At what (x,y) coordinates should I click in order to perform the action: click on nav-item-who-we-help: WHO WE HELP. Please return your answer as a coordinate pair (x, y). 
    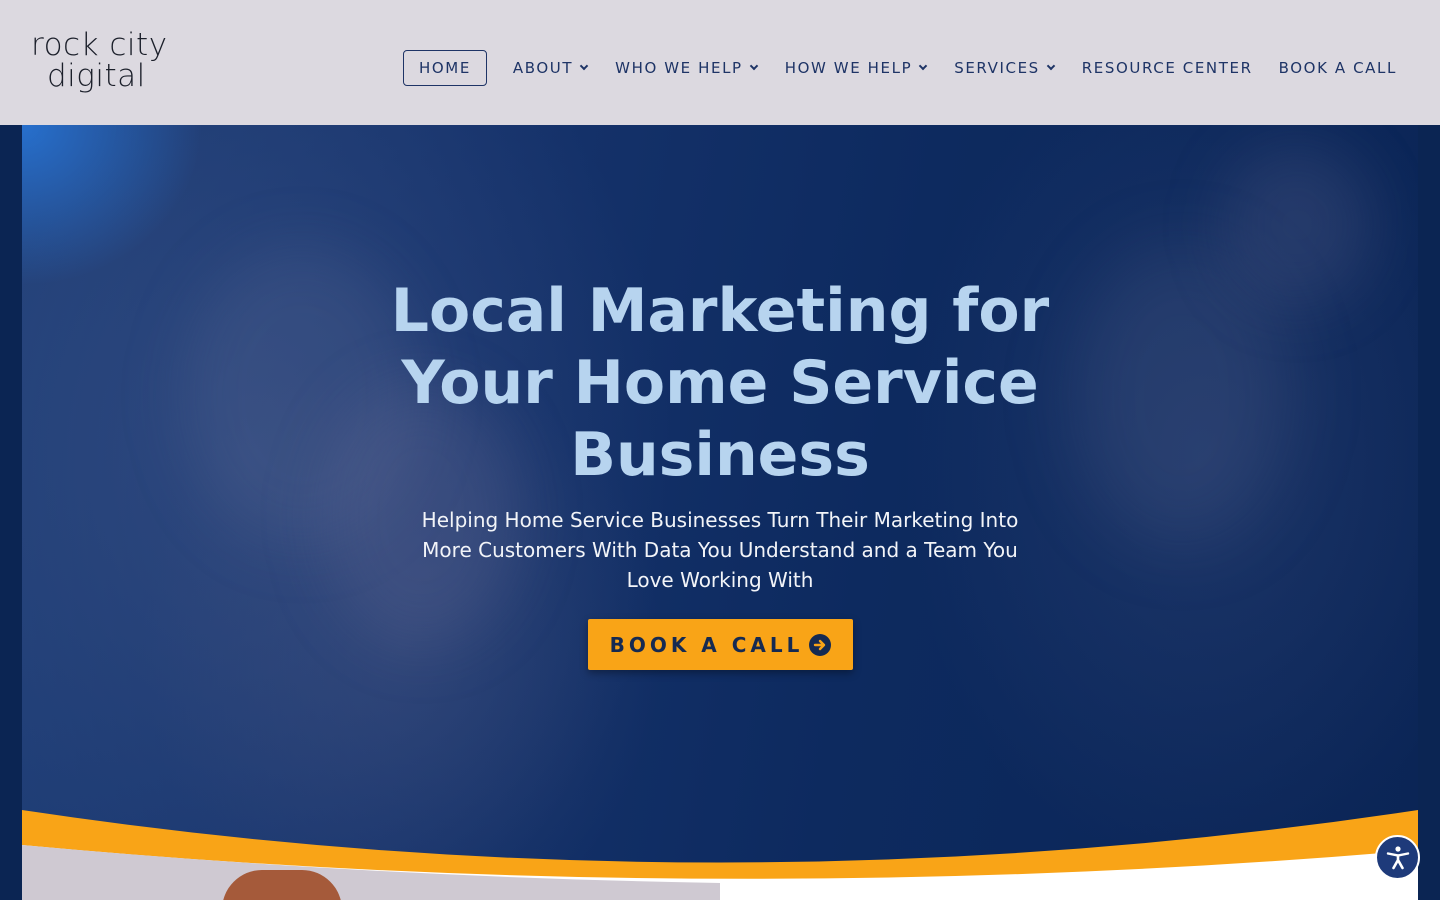
    Looking at the image, I should click on (686, 68).